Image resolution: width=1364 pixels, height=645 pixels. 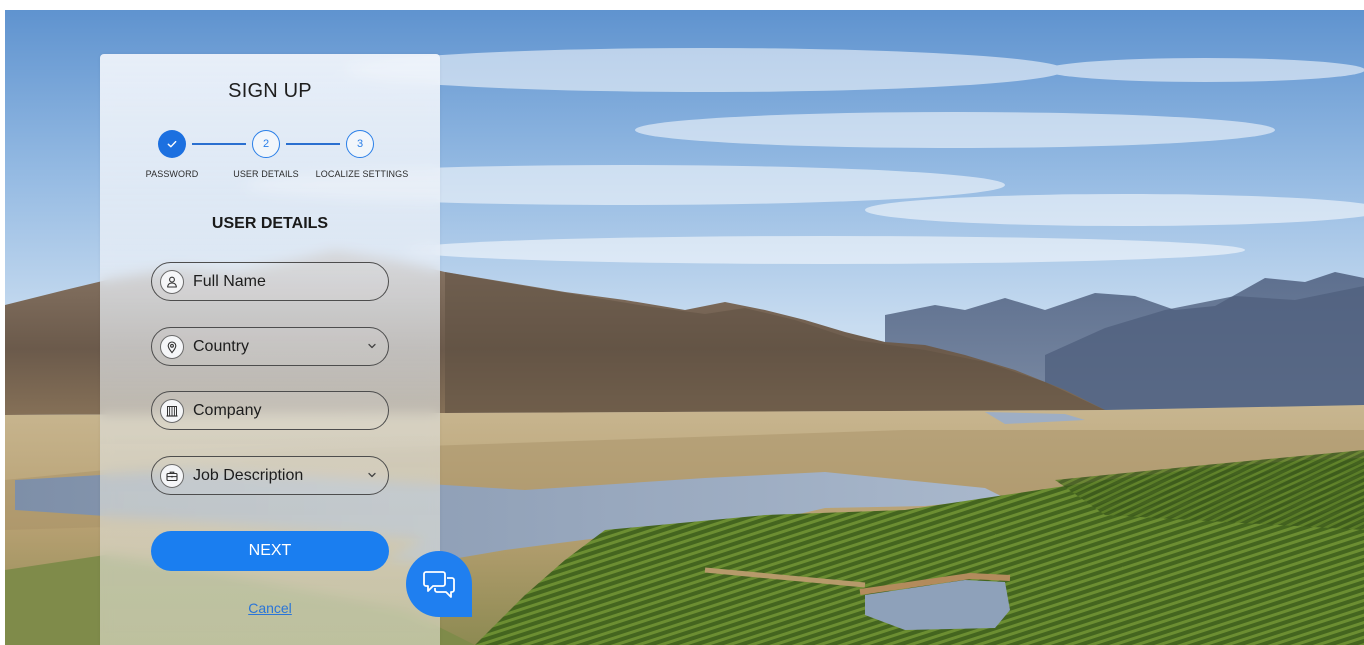 I want to click on step-2-number: 2, so click(x=266, y=144).